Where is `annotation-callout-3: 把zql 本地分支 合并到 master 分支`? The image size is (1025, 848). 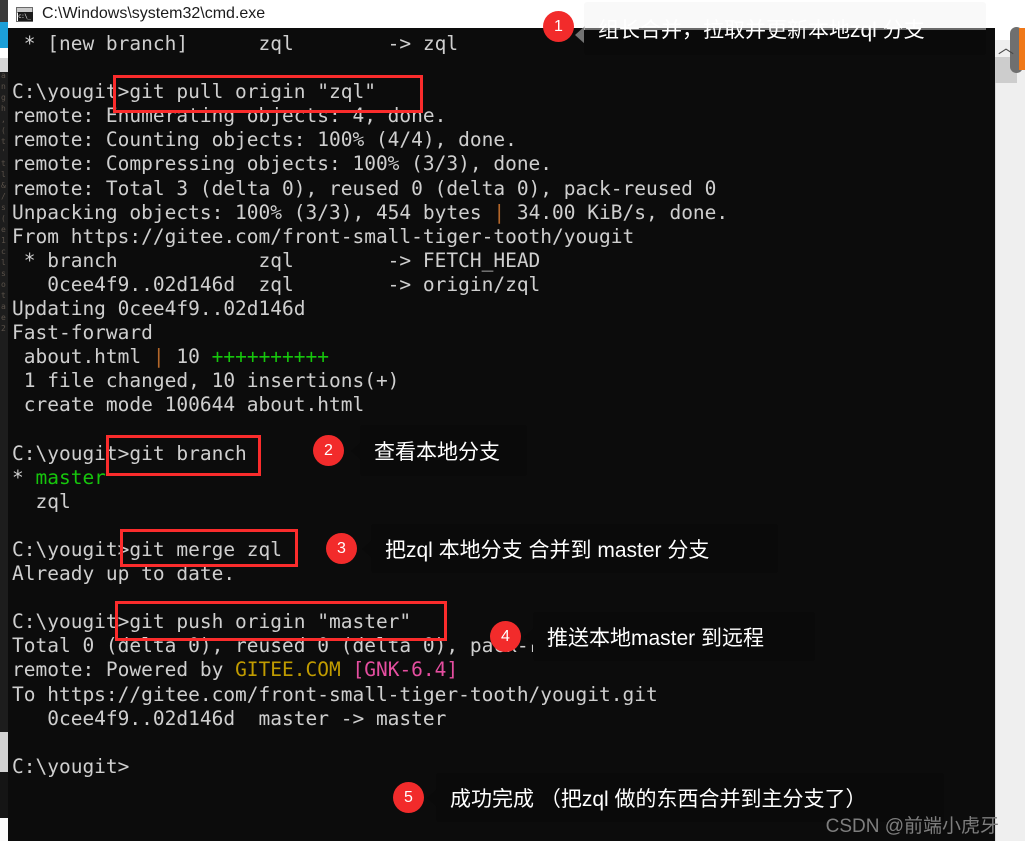
annotation-callout-3: 把zql 本地分支 合并到 master 分支 is located at coordinates (574, 548).